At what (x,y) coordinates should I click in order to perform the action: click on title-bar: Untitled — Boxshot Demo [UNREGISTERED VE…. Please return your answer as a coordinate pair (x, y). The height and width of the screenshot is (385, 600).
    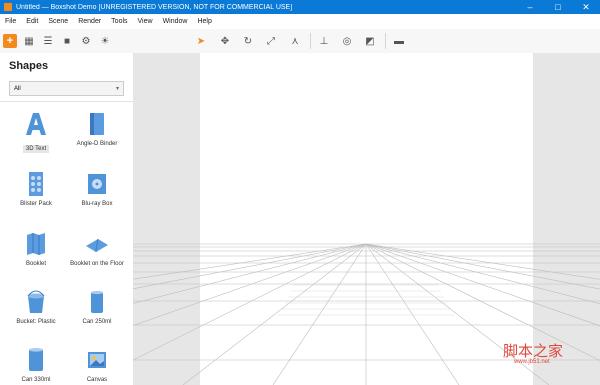
    Looking at the image, I should click on (300, 7).